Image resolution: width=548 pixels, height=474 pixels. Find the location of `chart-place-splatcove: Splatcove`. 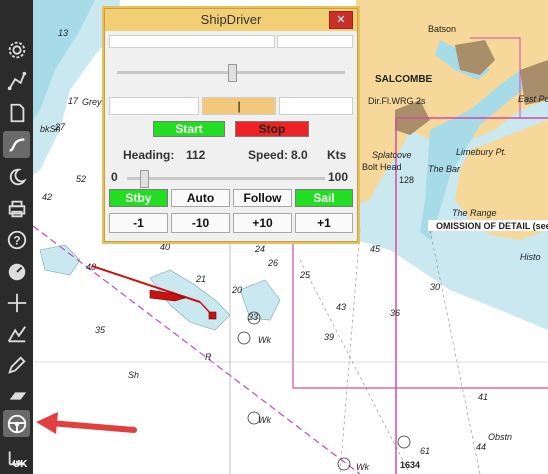

chart-place-splatcove: Splatcove is located at coordinates (392, 155).